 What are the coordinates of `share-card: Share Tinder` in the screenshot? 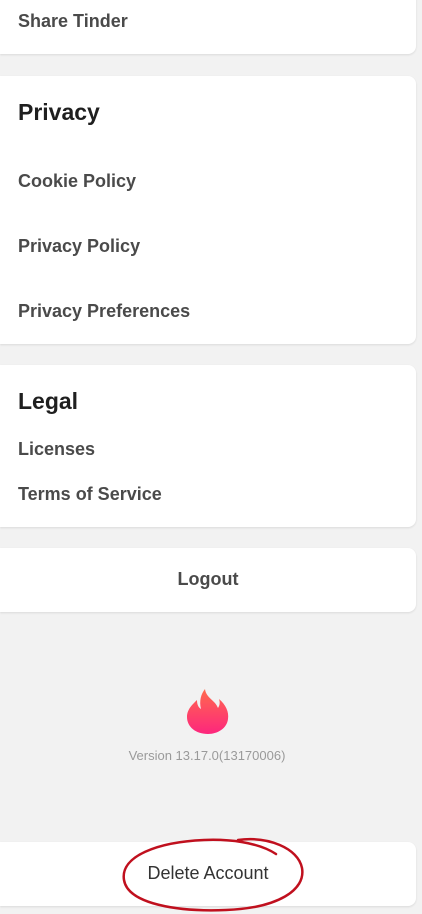 It's located at (208, 27).